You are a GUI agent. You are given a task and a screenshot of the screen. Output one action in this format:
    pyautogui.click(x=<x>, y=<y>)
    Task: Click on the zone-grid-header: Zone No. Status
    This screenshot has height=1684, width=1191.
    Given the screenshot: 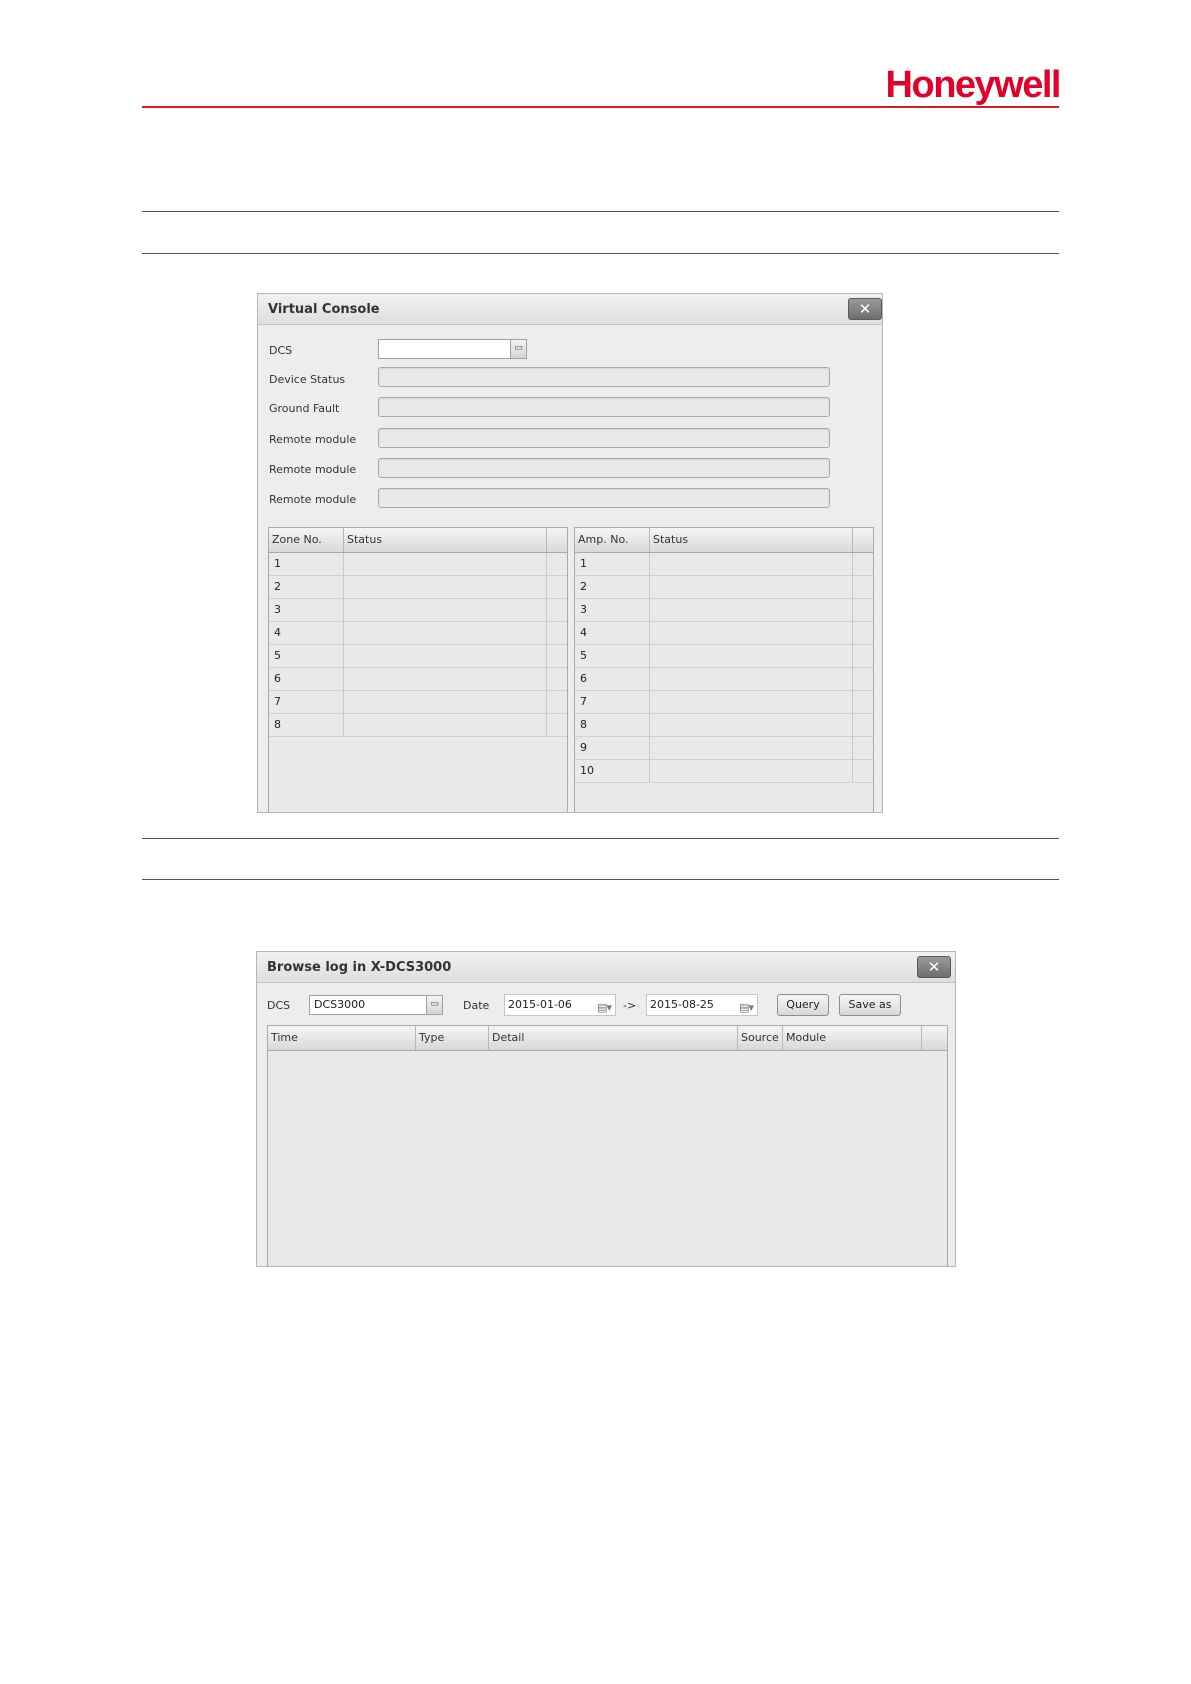 What is the action you would take?
    pyautogui.click(x=418, y=540)
    